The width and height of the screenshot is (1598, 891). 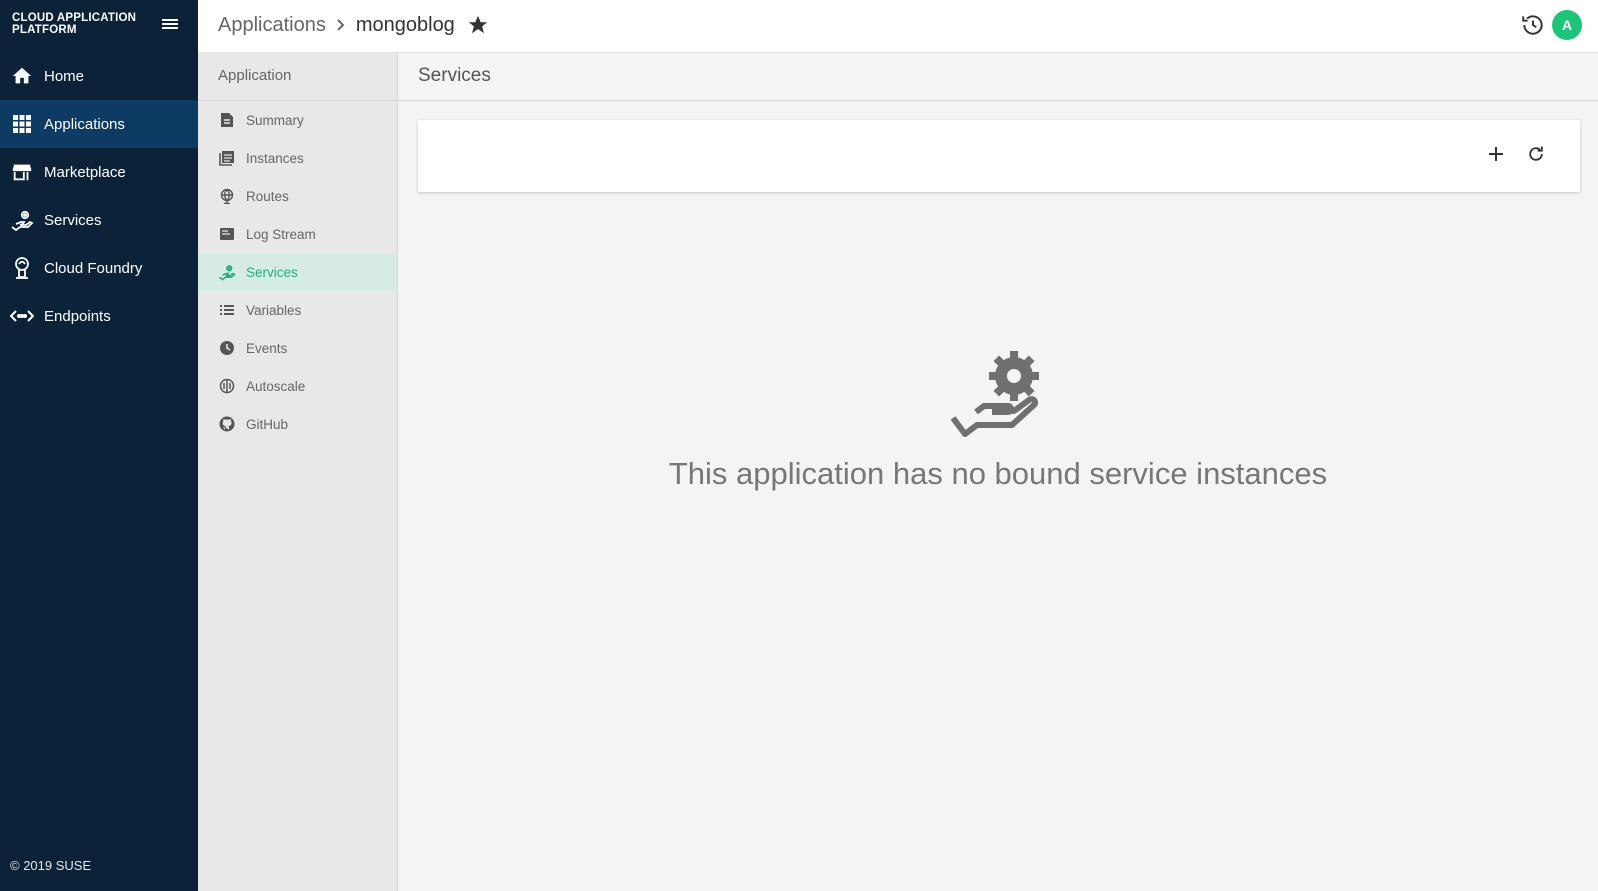 What do you see at coordinates (77, 316) in the screenshot?
I see `sidebar-item-label: Endpoints` at bounding box center [77, 316].